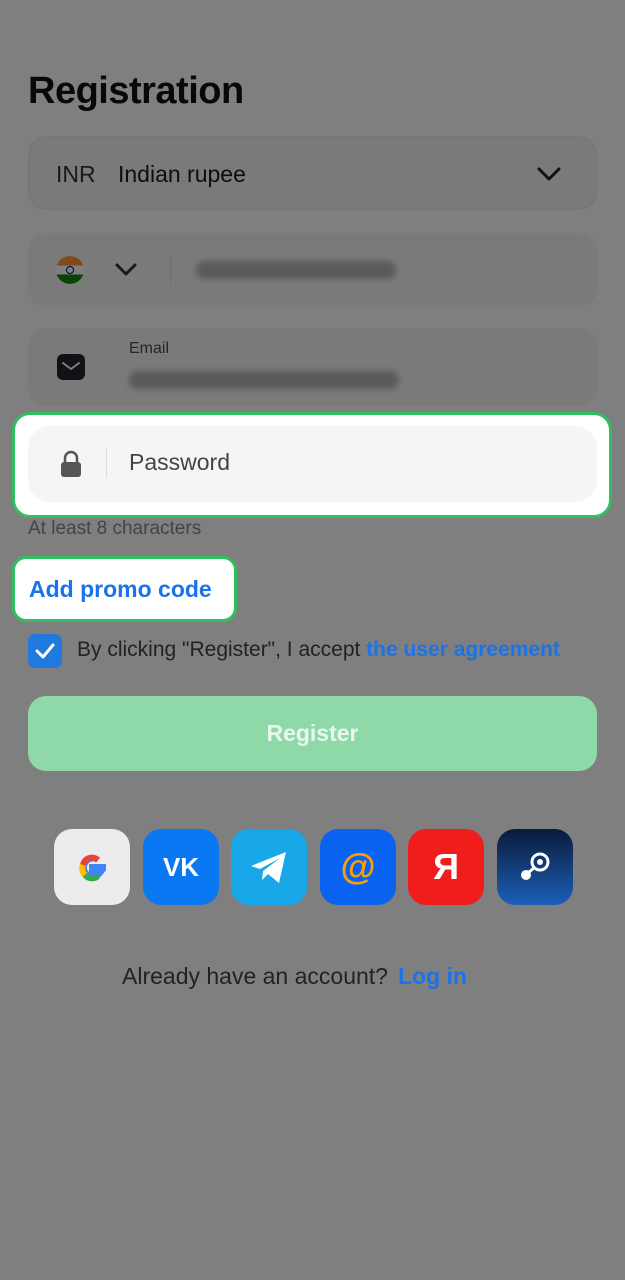  I want to click on add-promo-code-link: Add promo code, so click(124, 589).